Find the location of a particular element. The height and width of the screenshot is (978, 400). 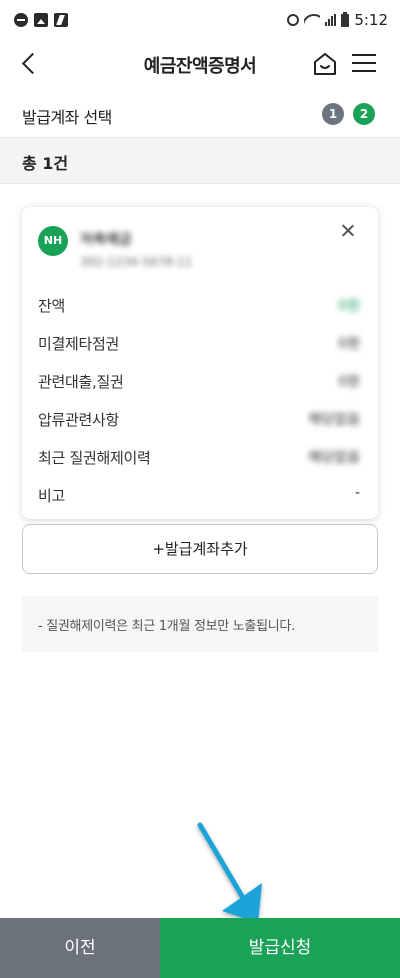

account-number: 302-1234-5678-11 is located at coordinates (136, 262).